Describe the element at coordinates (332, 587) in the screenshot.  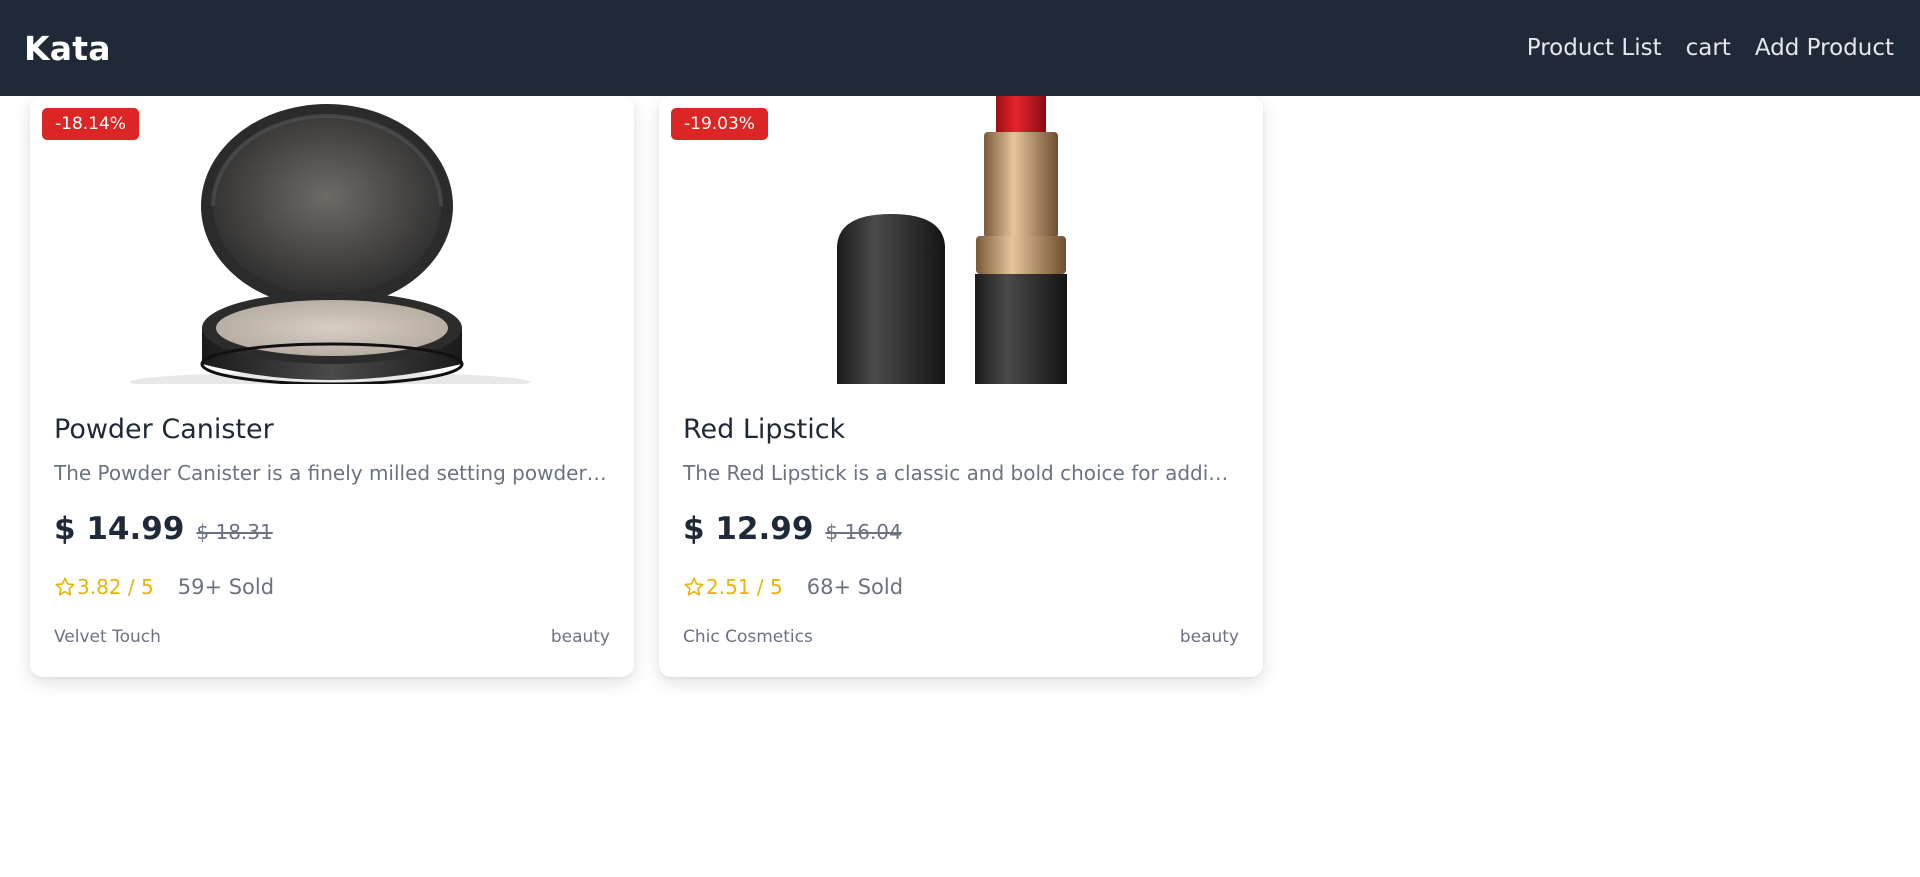
I see `meta-row: 3.82 / 5 59+ Sold` at that location.